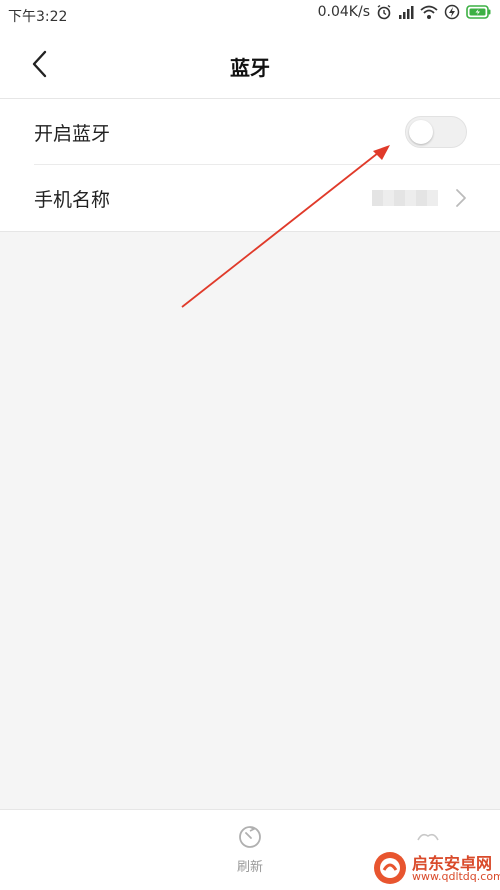 The width and height of the screenshot is (500, 890). What do you see at coordinates (478, 12) in the screenshot?
I see `battery-icon` at bounding box center [478, 12].